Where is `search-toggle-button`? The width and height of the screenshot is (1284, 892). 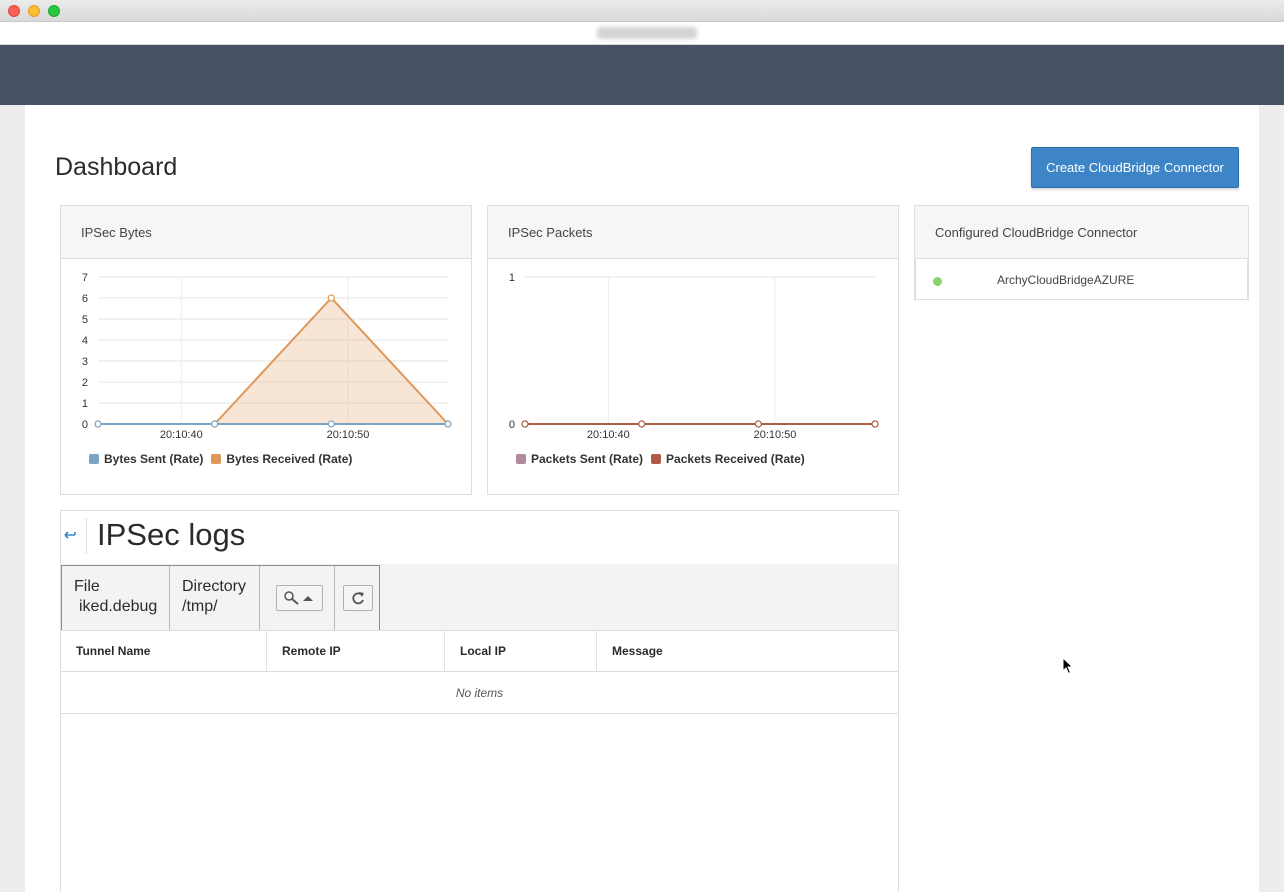 search-toggle-button is located at coordinates (299, 598).